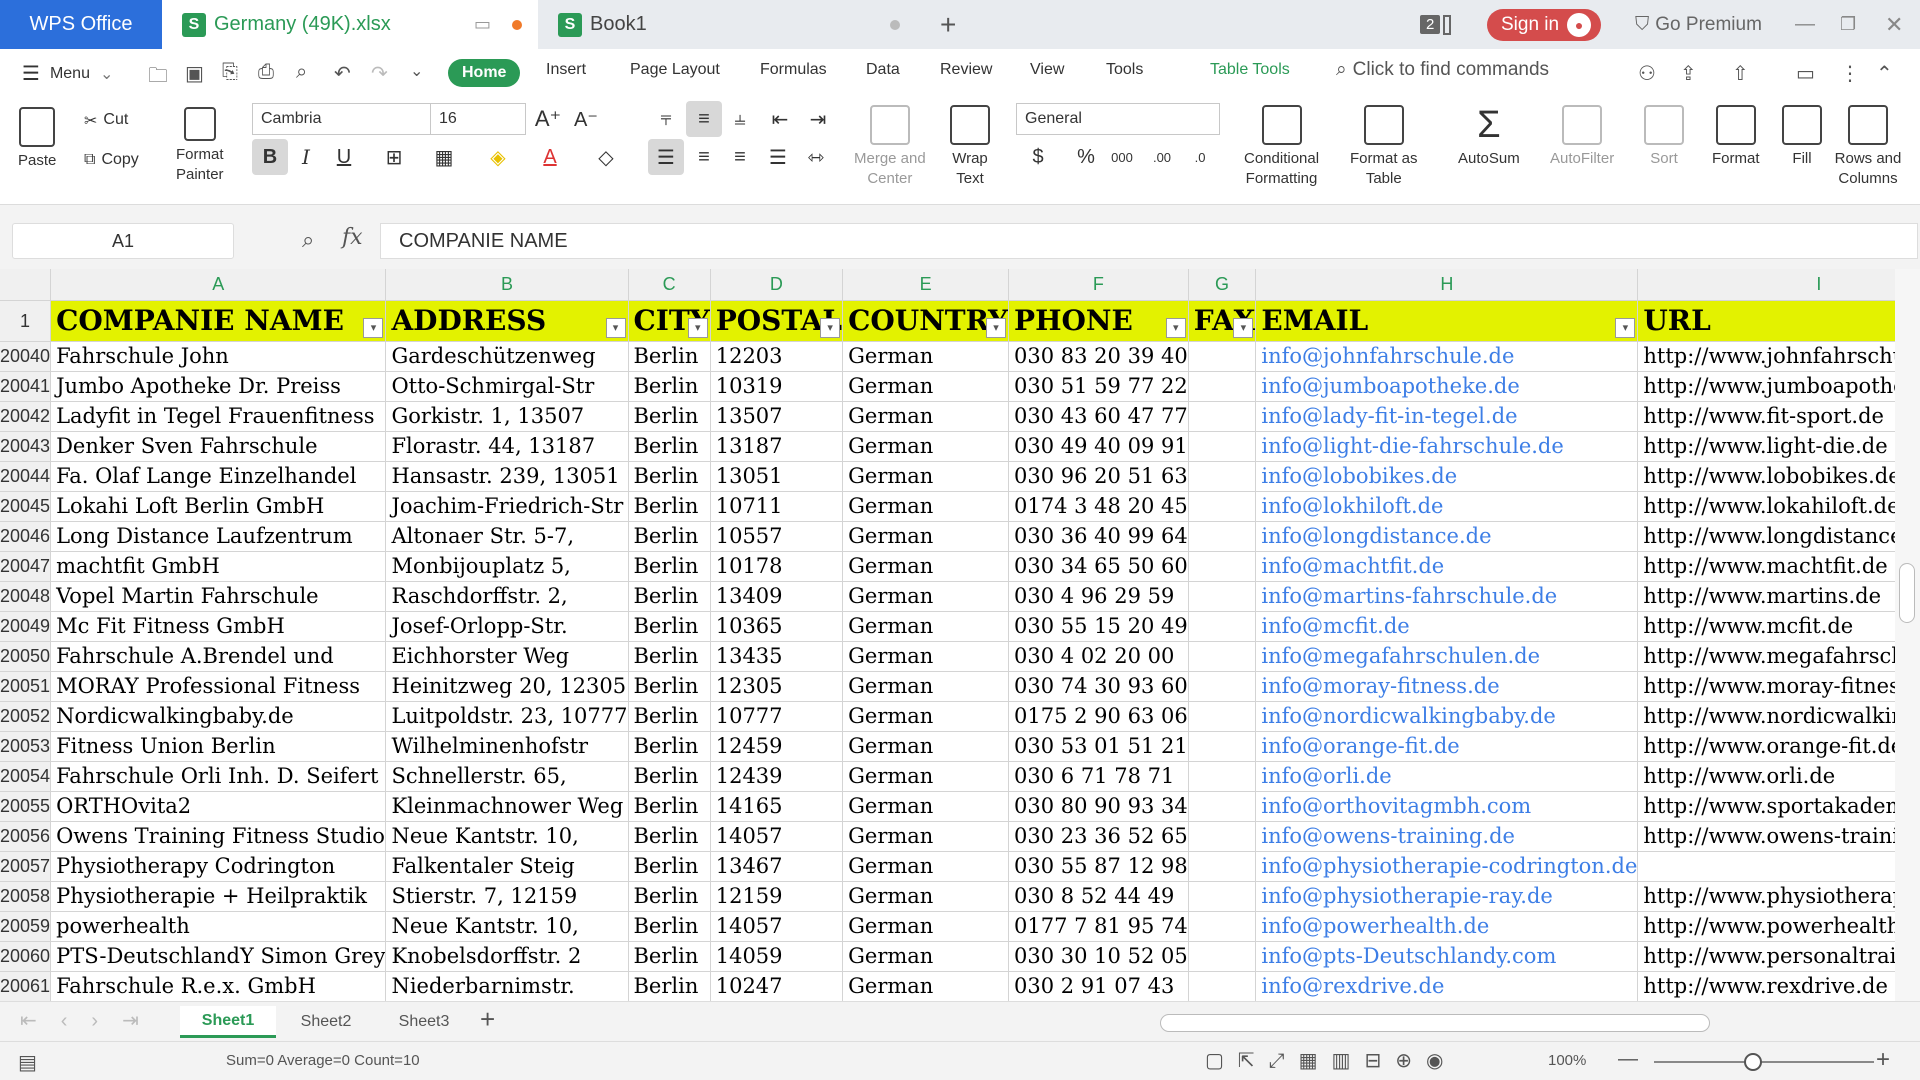 This screenshot has width=1920, height=1080. I want to click on cell-f: 030 36 40 99 64, so click(1098, 536).